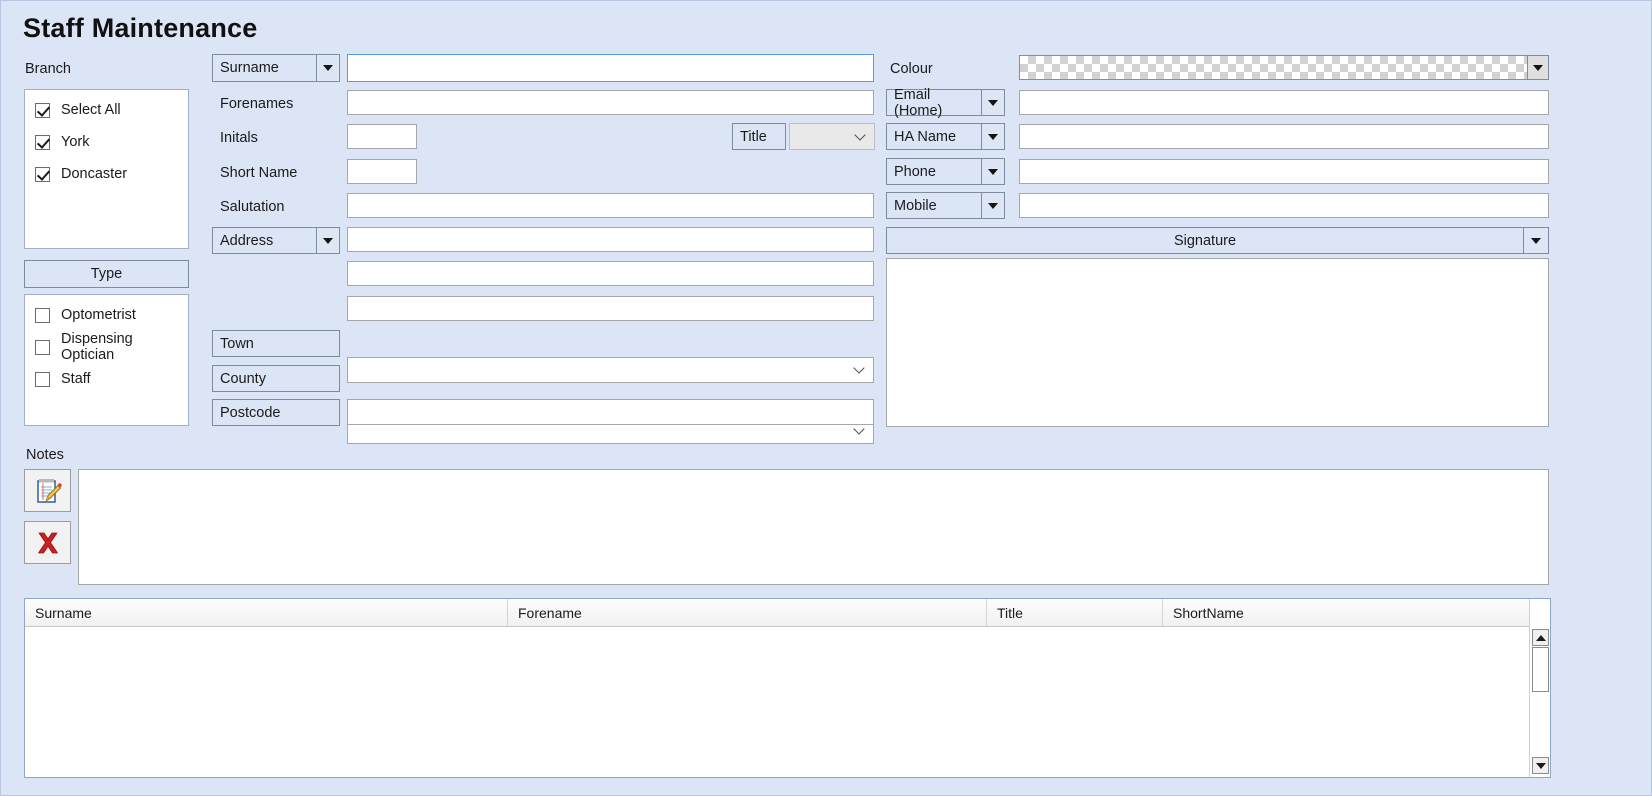  What do you see at coordinates (106, 379) in the screenshot?
I see `type-item-staff: Staff` at bounding box center [106, 379].